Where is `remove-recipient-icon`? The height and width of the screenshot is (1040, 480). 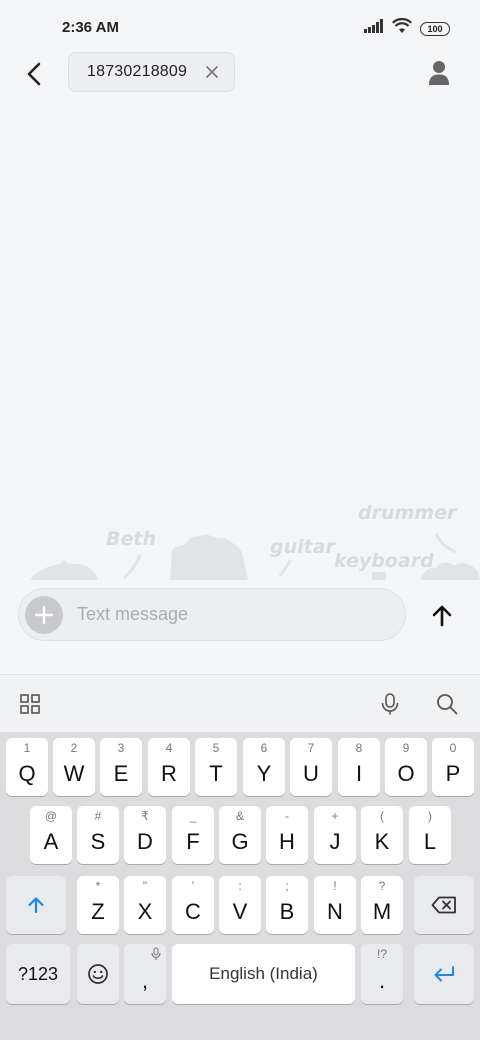
remove-recipient-icon is located at coordinates (212, 72).